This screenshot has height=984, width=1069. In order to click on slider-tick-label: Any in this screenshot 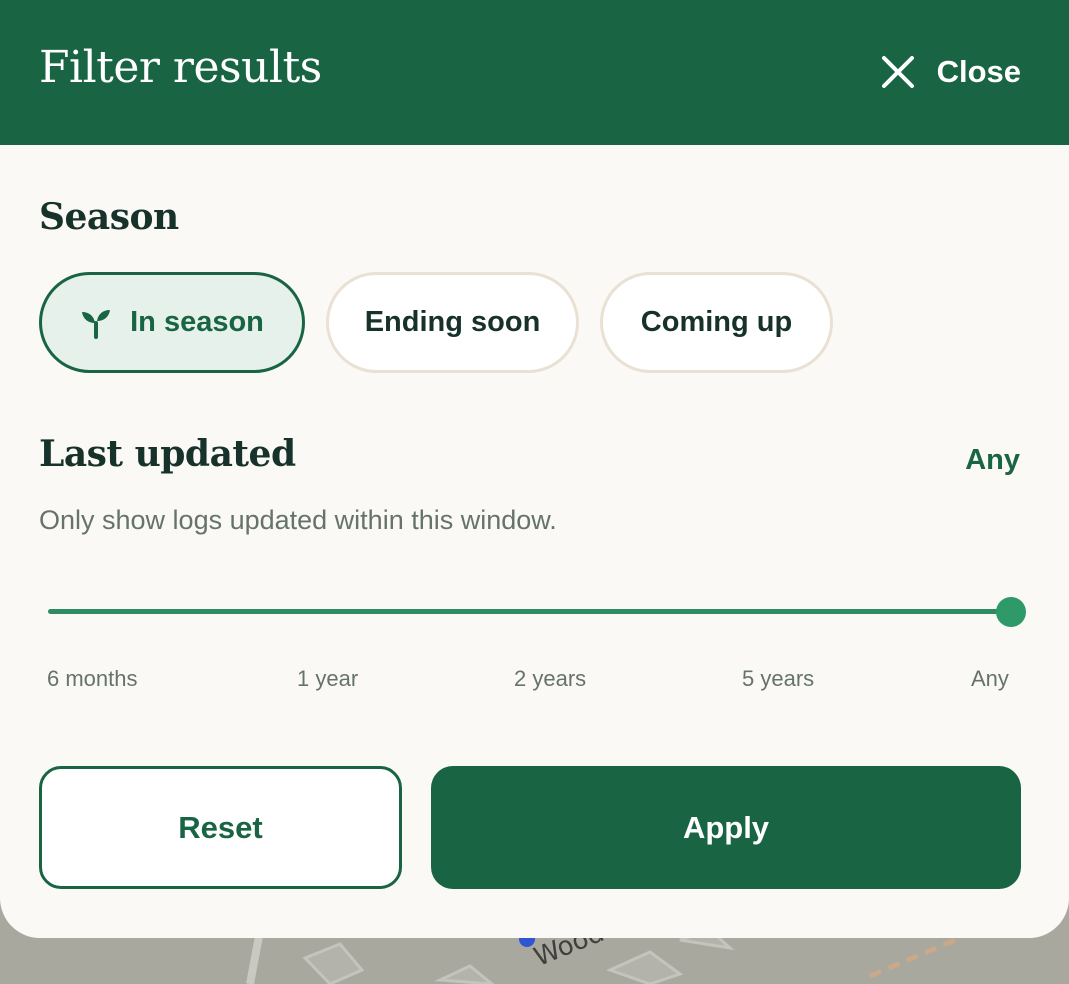, I will do `click(990, 678)`.